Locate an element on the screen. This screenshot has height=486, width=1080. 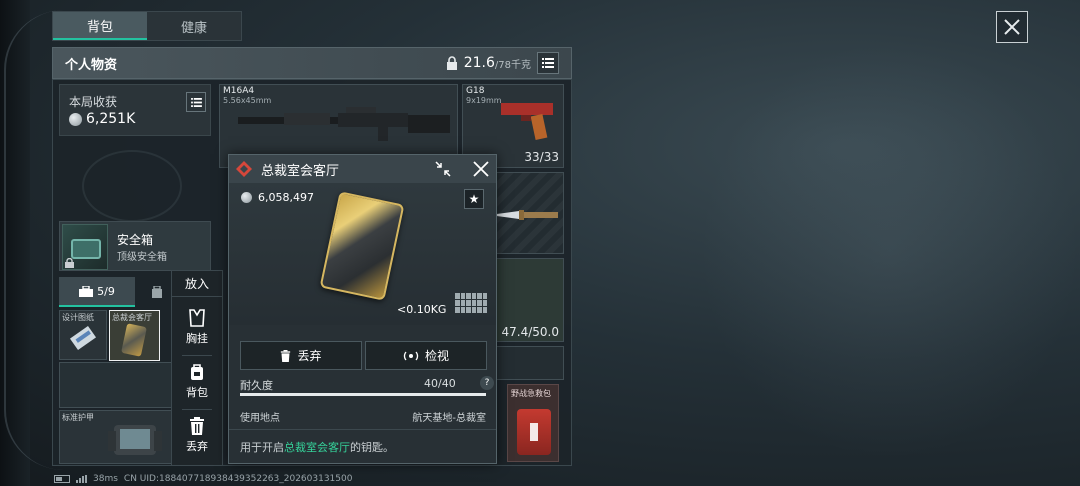
haul-value-row: 6,251K is located at coordinates (102, 119).